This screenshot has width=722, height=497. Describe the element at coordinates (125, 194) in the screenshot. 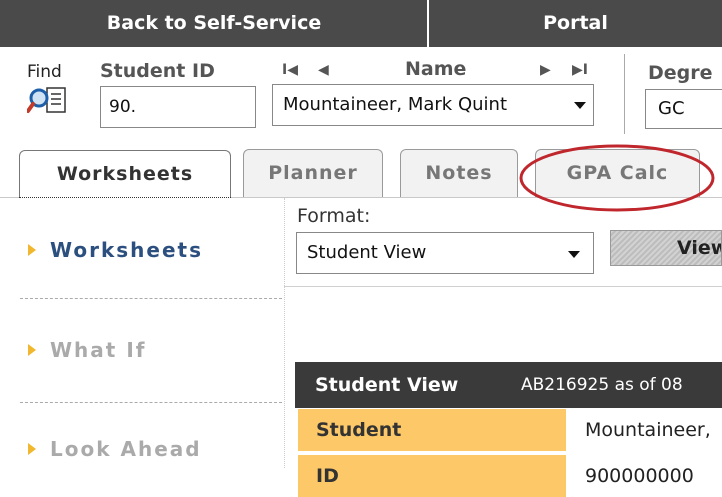

I see `active-tab-indicator` at that location.